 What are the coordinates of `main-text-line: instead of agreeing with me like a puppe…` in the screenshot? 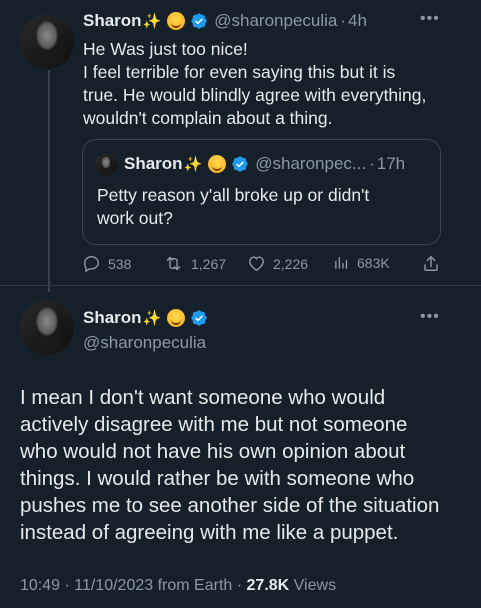 It's located at (209, 532).